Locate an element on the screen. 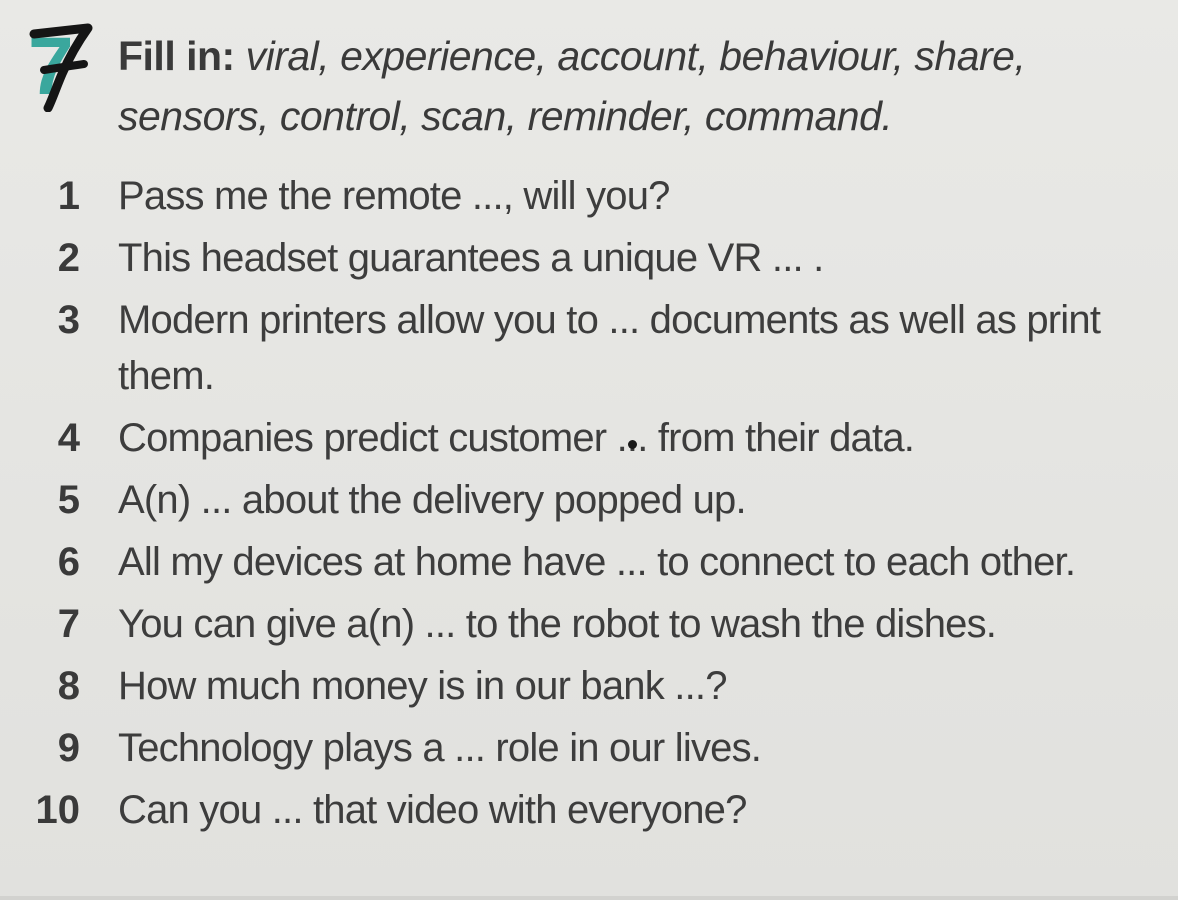 Image resolution: width=1178 pixels, height=900 pixels. item-number: 5 is located at coordinates (68, 500).